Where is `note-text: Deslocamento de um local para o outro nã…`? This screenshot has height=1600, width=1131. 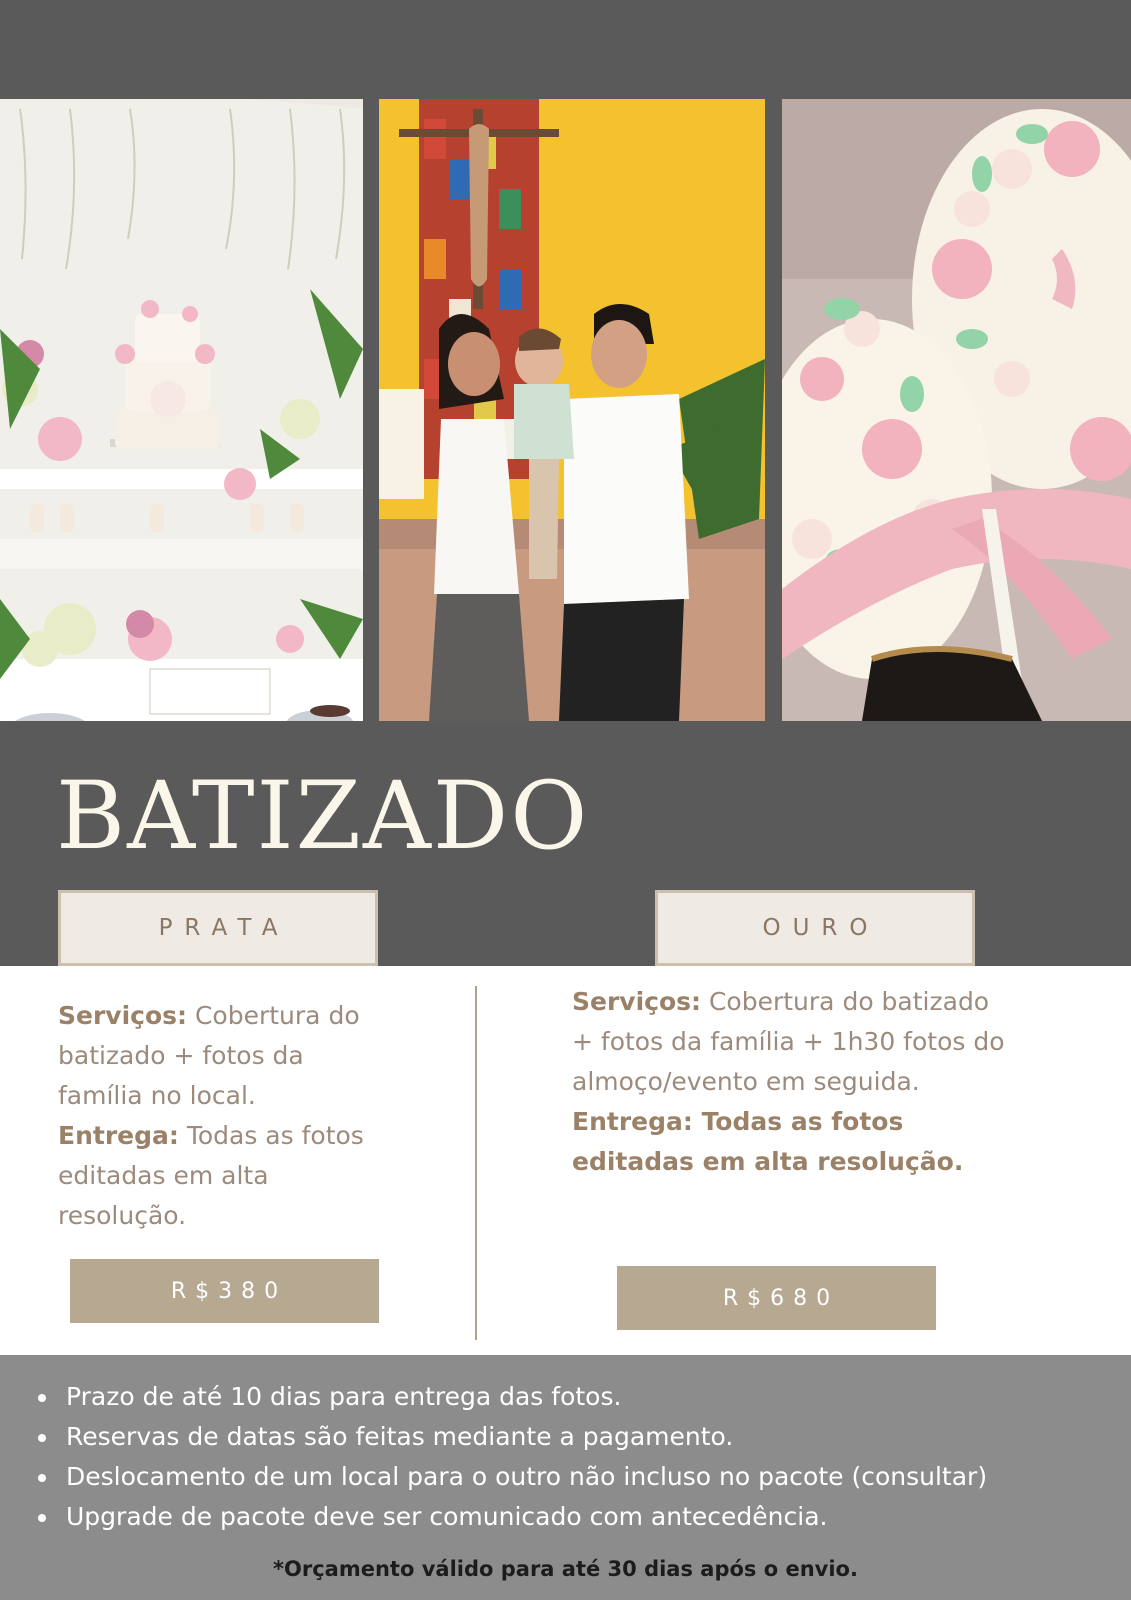 note-text: Deslocamento de um local para o outro nã… is located at coordinates (527, 1476).